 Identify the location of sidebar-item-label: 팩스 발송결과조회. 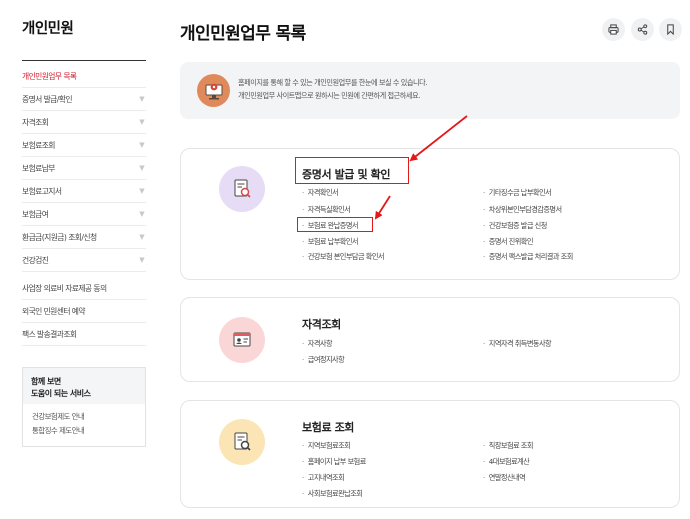
(49, 334).